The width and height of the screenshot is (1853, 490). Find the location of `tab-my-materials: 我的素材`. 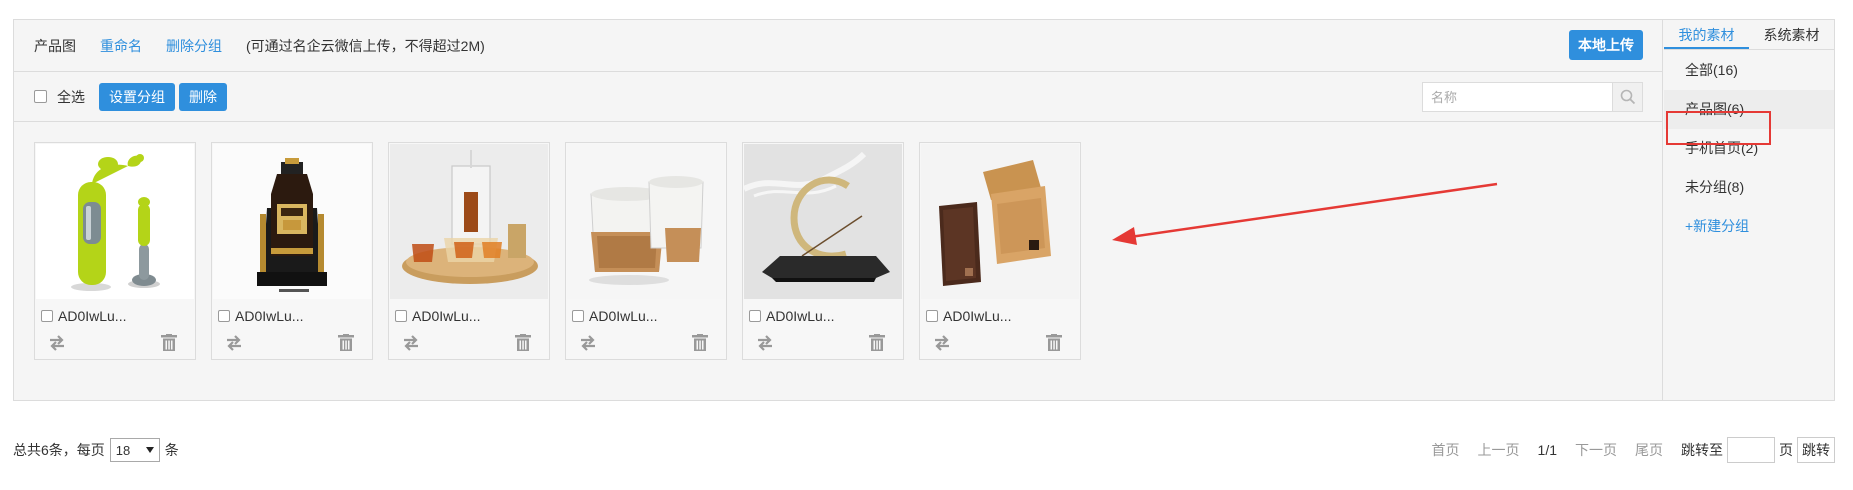

tab-my-materials: 我的素材 is located at coordinates (1706, 34).